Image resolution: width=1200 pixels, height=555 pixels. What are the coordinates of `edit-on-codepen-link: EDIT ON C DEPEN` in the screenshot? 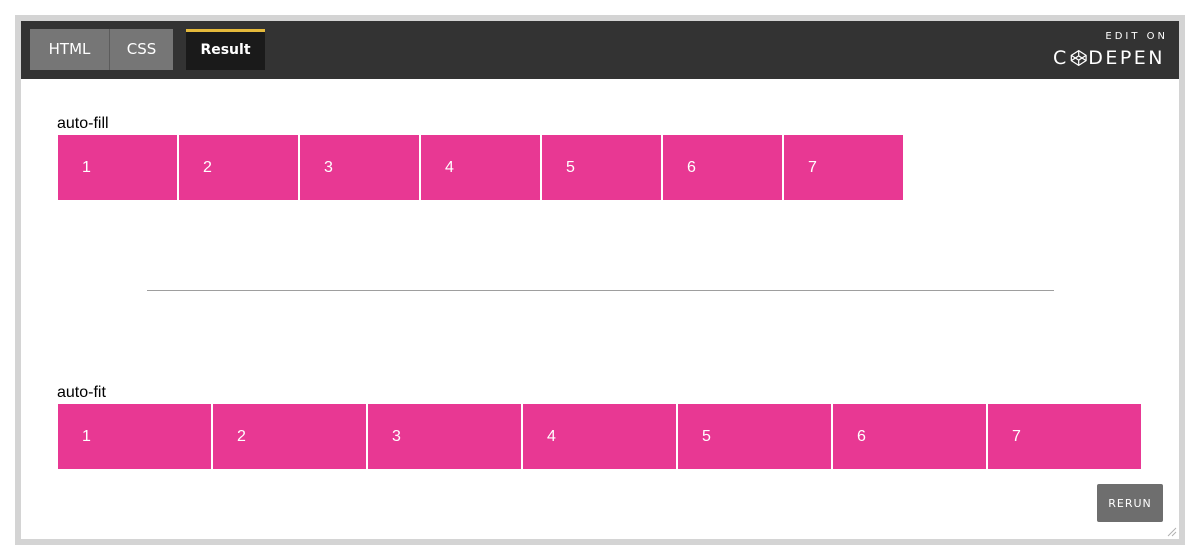 It's located at (1109, 50).